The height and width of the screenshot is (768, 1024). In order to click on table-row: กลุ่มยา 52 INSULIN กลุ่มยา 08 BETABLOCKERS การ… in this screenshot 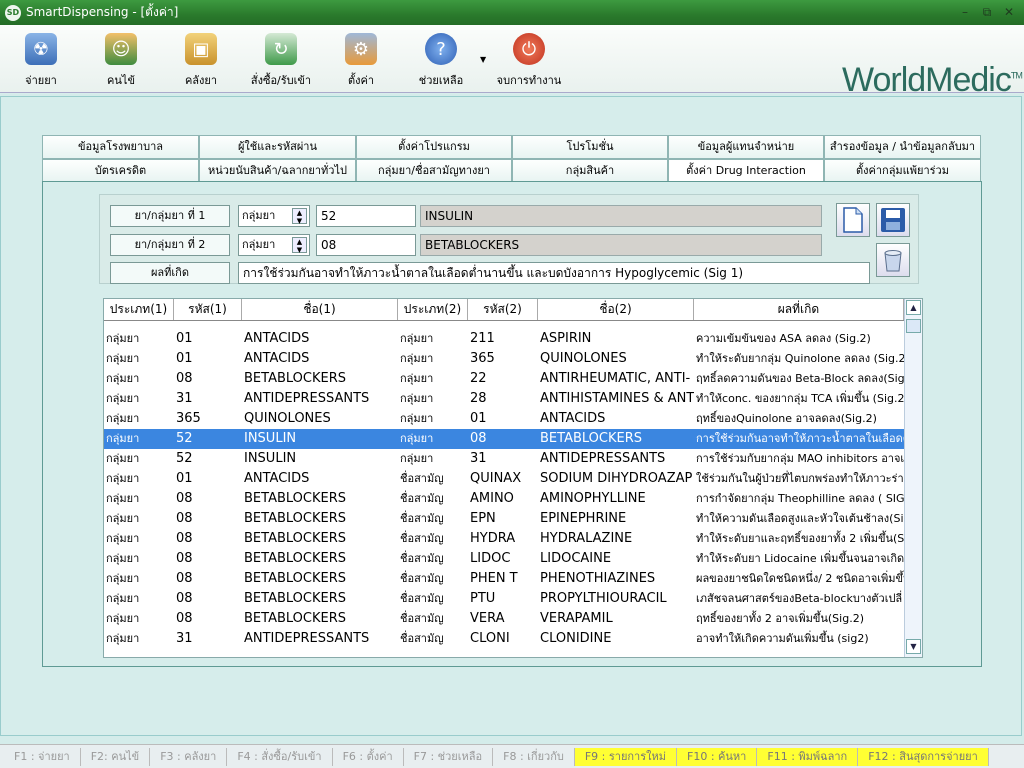, I will do `click(504, 439)`.